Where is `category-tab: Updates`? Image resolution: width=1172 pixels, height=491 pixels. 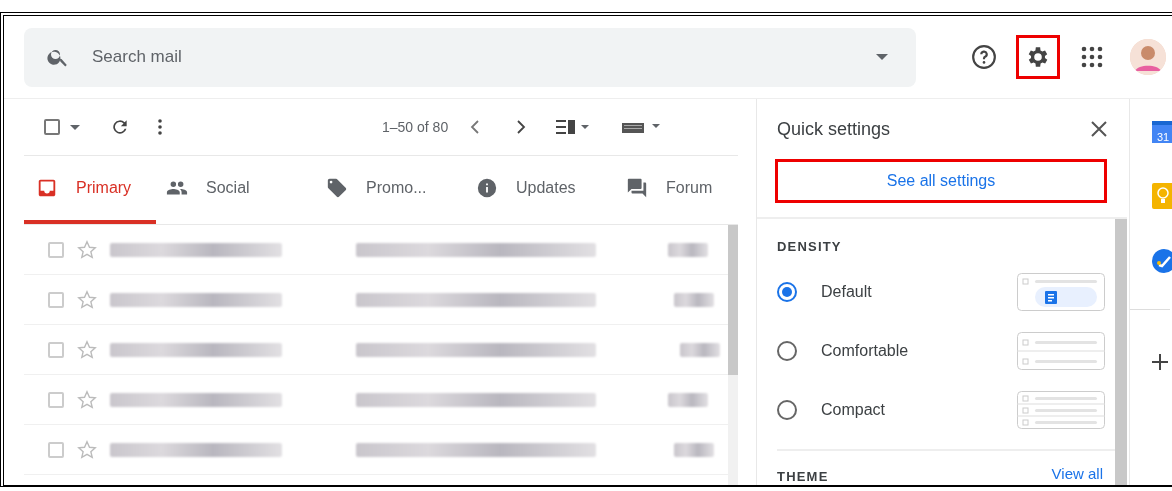
category-tab: Updates is located at coordinates (541, 190).